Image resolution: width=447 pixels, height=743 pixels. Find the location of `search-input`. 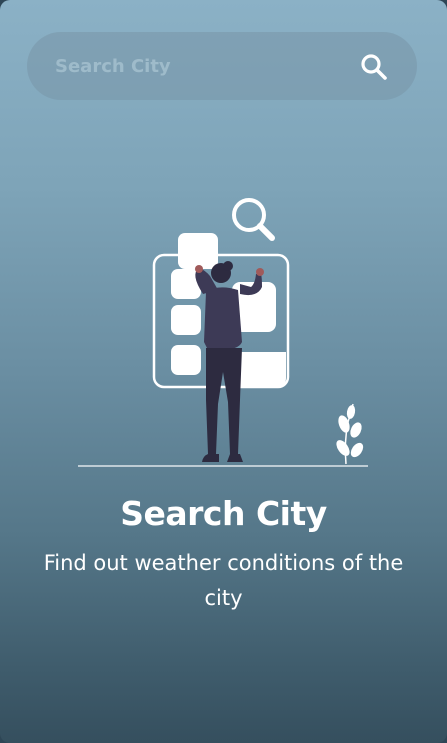

search-input is located at coordinates (205, 66).